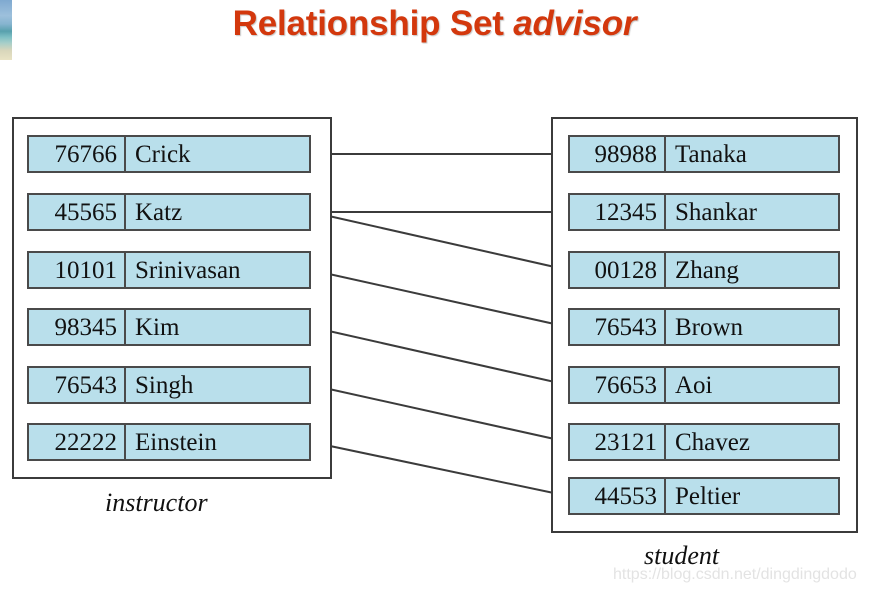  Describe the element at coordinates (218, 212) in the screenshot. I see `instructor-name-cell: Katz` at that location.